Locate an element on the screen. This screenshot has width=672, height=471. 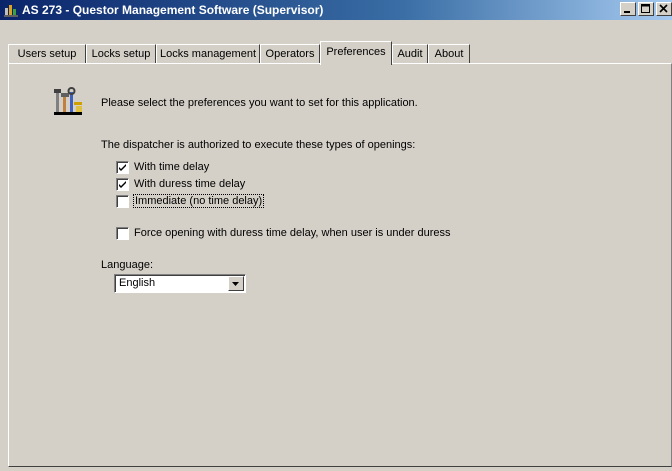
option-with-time-delay: With time delay is located at coordinates (162, 167).